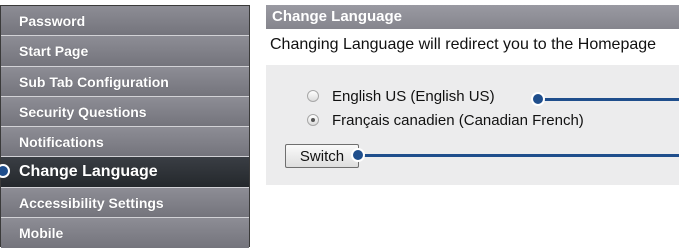  What do you see at coordinates (322, 156) in the screenshot?
I see `switch-button: Switch` at bounding box center [322, 156].